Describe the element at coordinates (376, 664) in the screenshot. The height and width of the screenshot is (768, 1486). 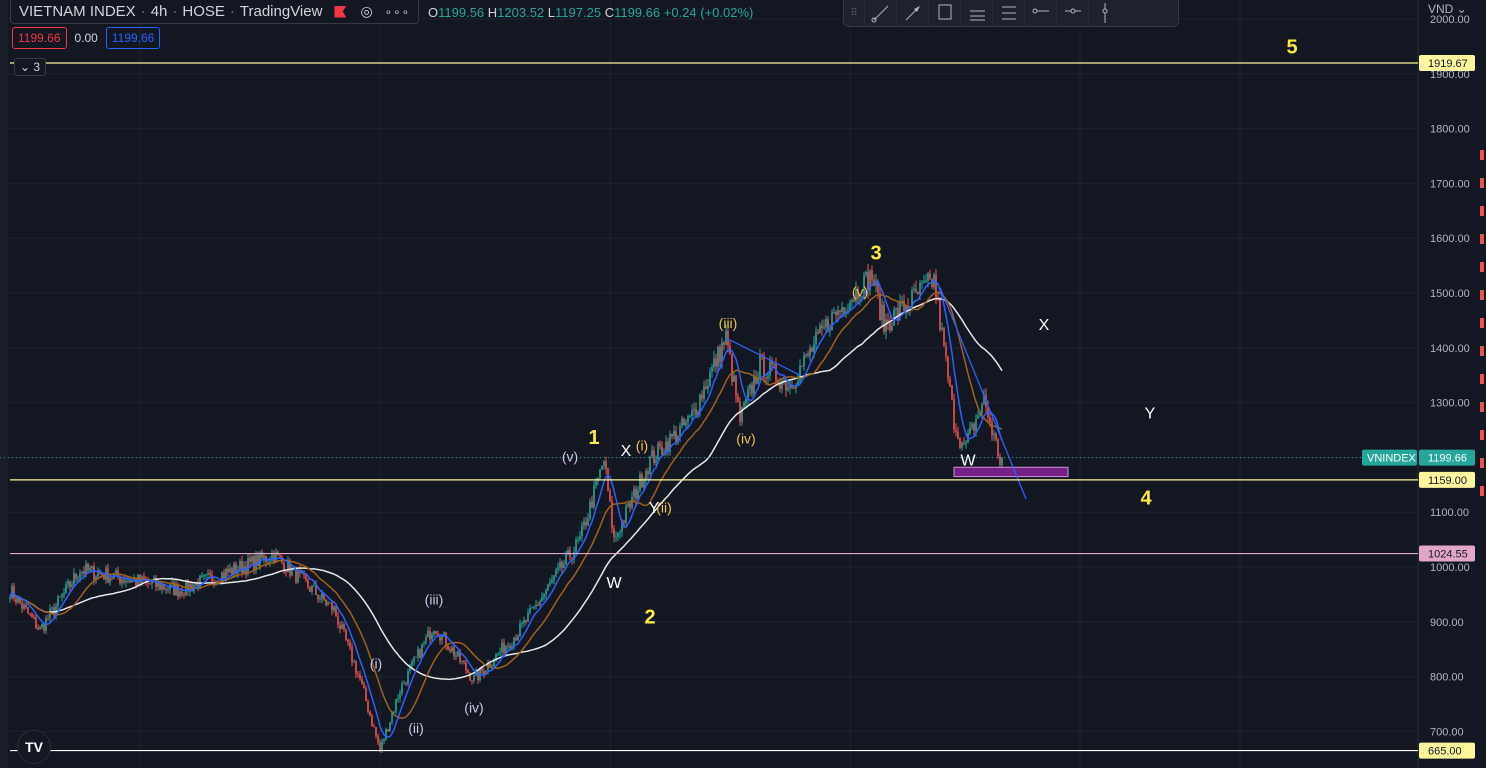
I see `wave-label: (i)` at that location.